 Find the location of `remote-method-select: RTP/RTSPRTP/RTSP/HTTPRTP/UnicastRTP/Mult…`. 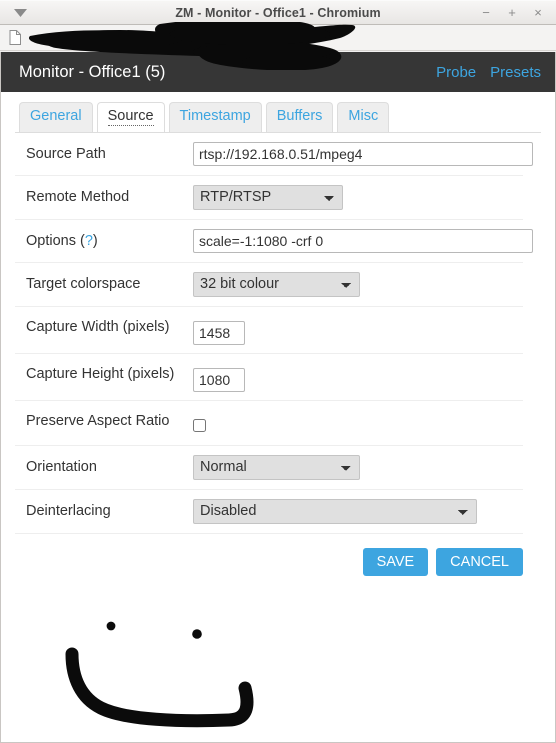

remote-method-select: RTP/RTSPRTP/RTSP/HTTPRTP/UnicastRTP/Mult… is located at coordinates (268, 197).